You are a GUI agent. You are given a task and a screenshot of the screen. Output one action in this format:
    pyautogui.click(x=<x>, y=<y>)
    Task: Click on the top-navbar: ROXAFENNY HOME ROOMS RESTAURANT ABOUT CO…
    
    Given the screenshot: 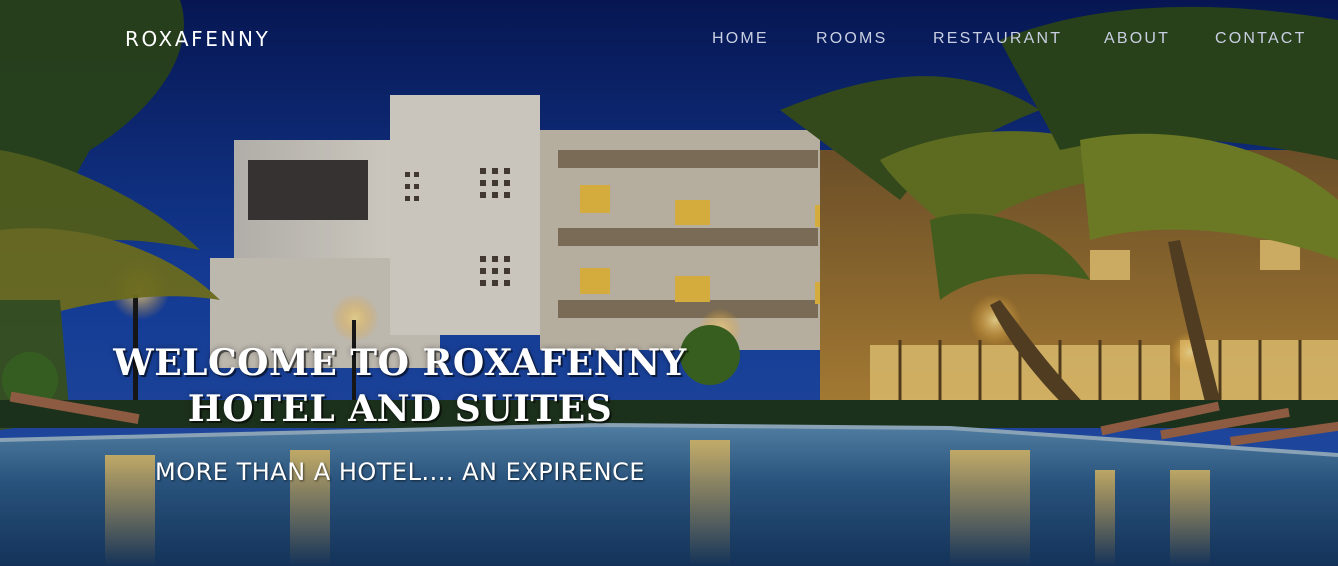 What is the action you would take?
    pyautogui.click(x=669, y=40)
    